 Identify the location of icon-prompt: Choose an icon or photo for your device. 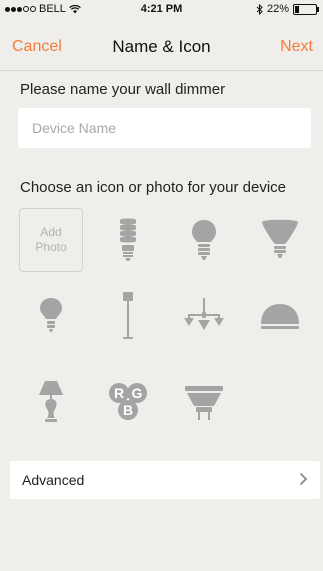
(153, 187).